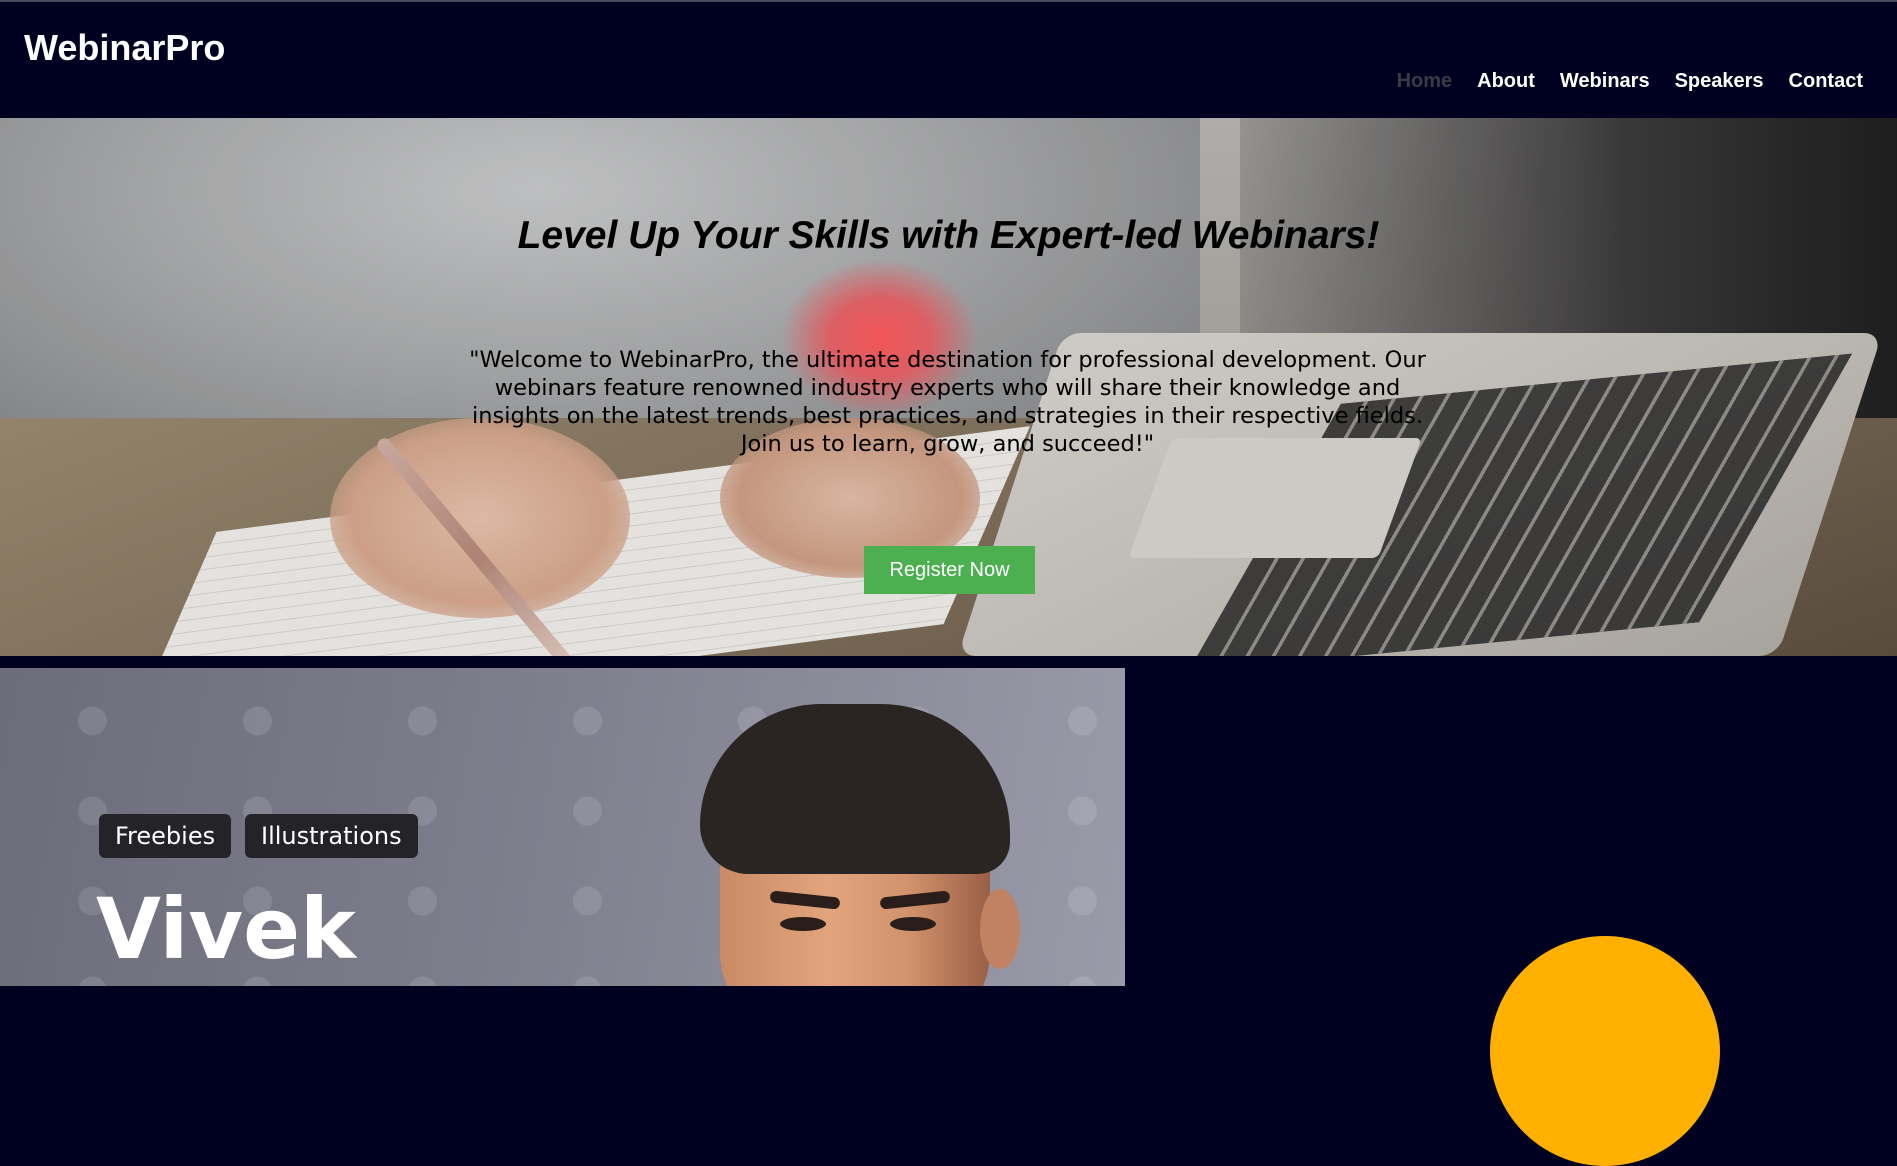 The height and width of the screenshot is (1166, 1897). I want to click on register-now-button: Register Now, so click(949, 570).